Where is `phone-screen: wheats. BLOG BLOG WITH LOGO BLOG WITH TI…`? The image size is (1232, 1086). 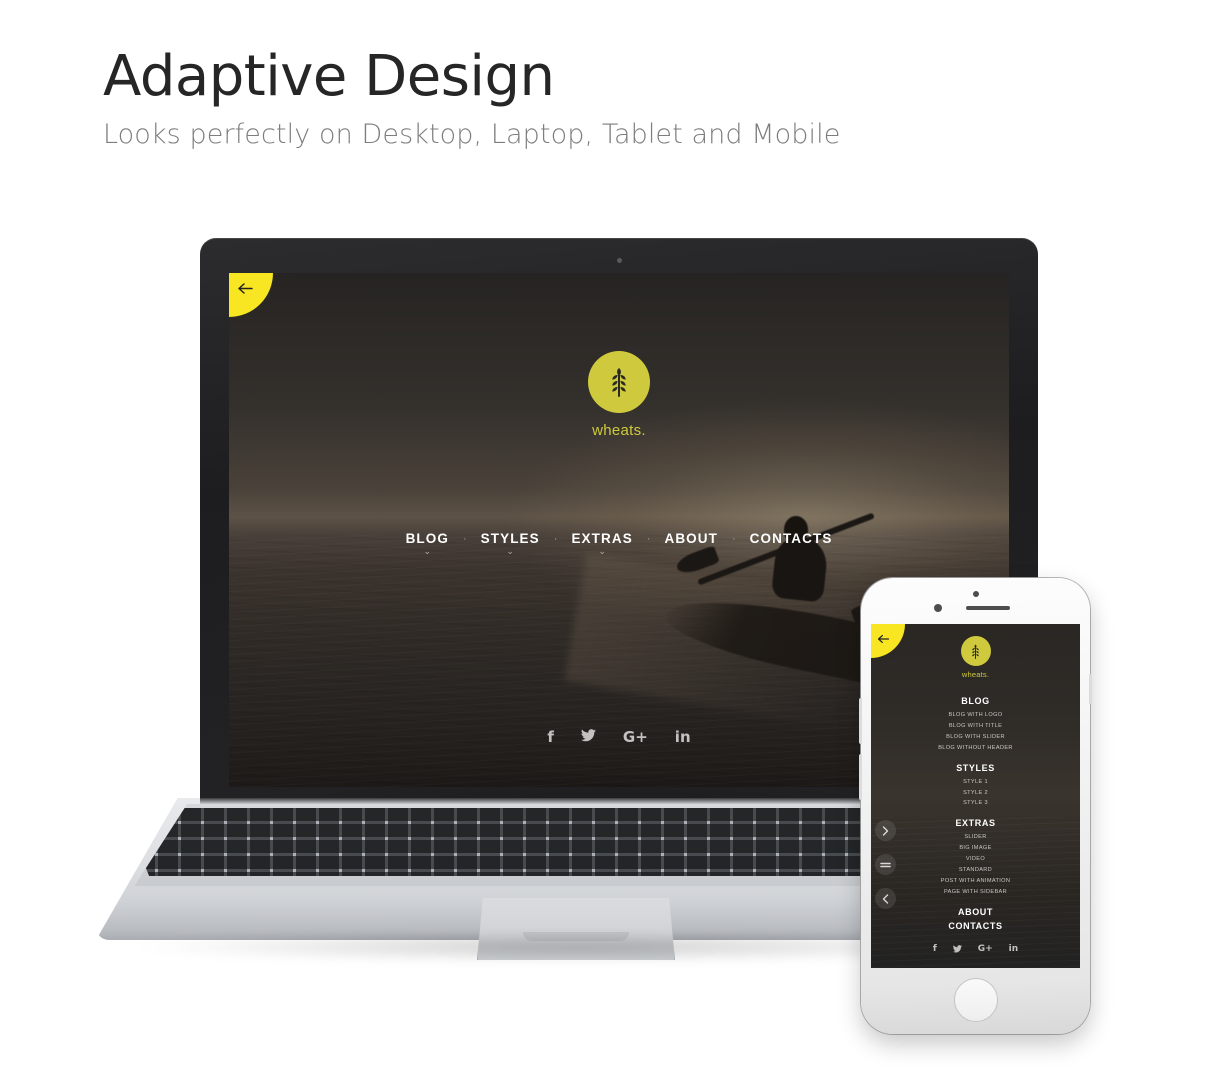 phone-screen: wheats. BLOG BLOG WITH LOGO BLOG WITH TI… is located at coordinates (975, 796).